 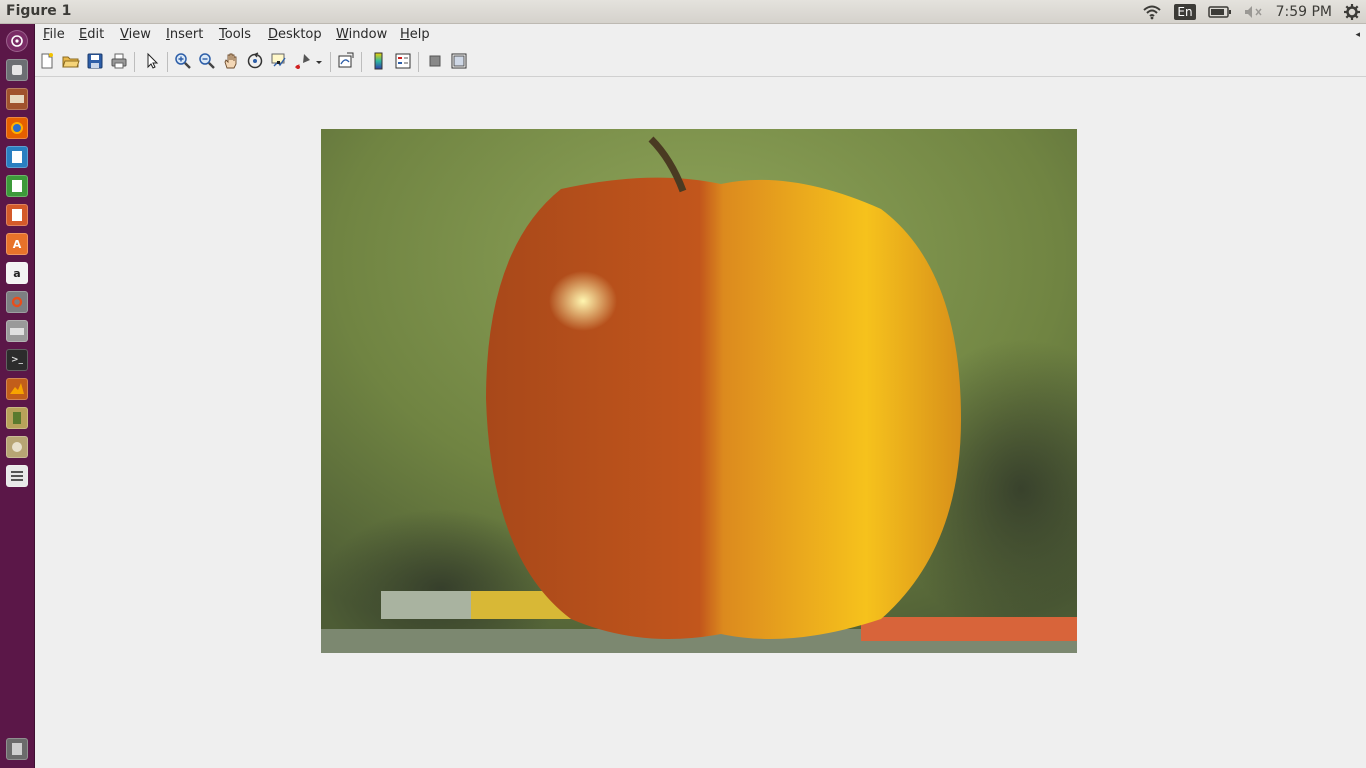 I want to click on zoom-in-icon, so click(x=183, y=61).